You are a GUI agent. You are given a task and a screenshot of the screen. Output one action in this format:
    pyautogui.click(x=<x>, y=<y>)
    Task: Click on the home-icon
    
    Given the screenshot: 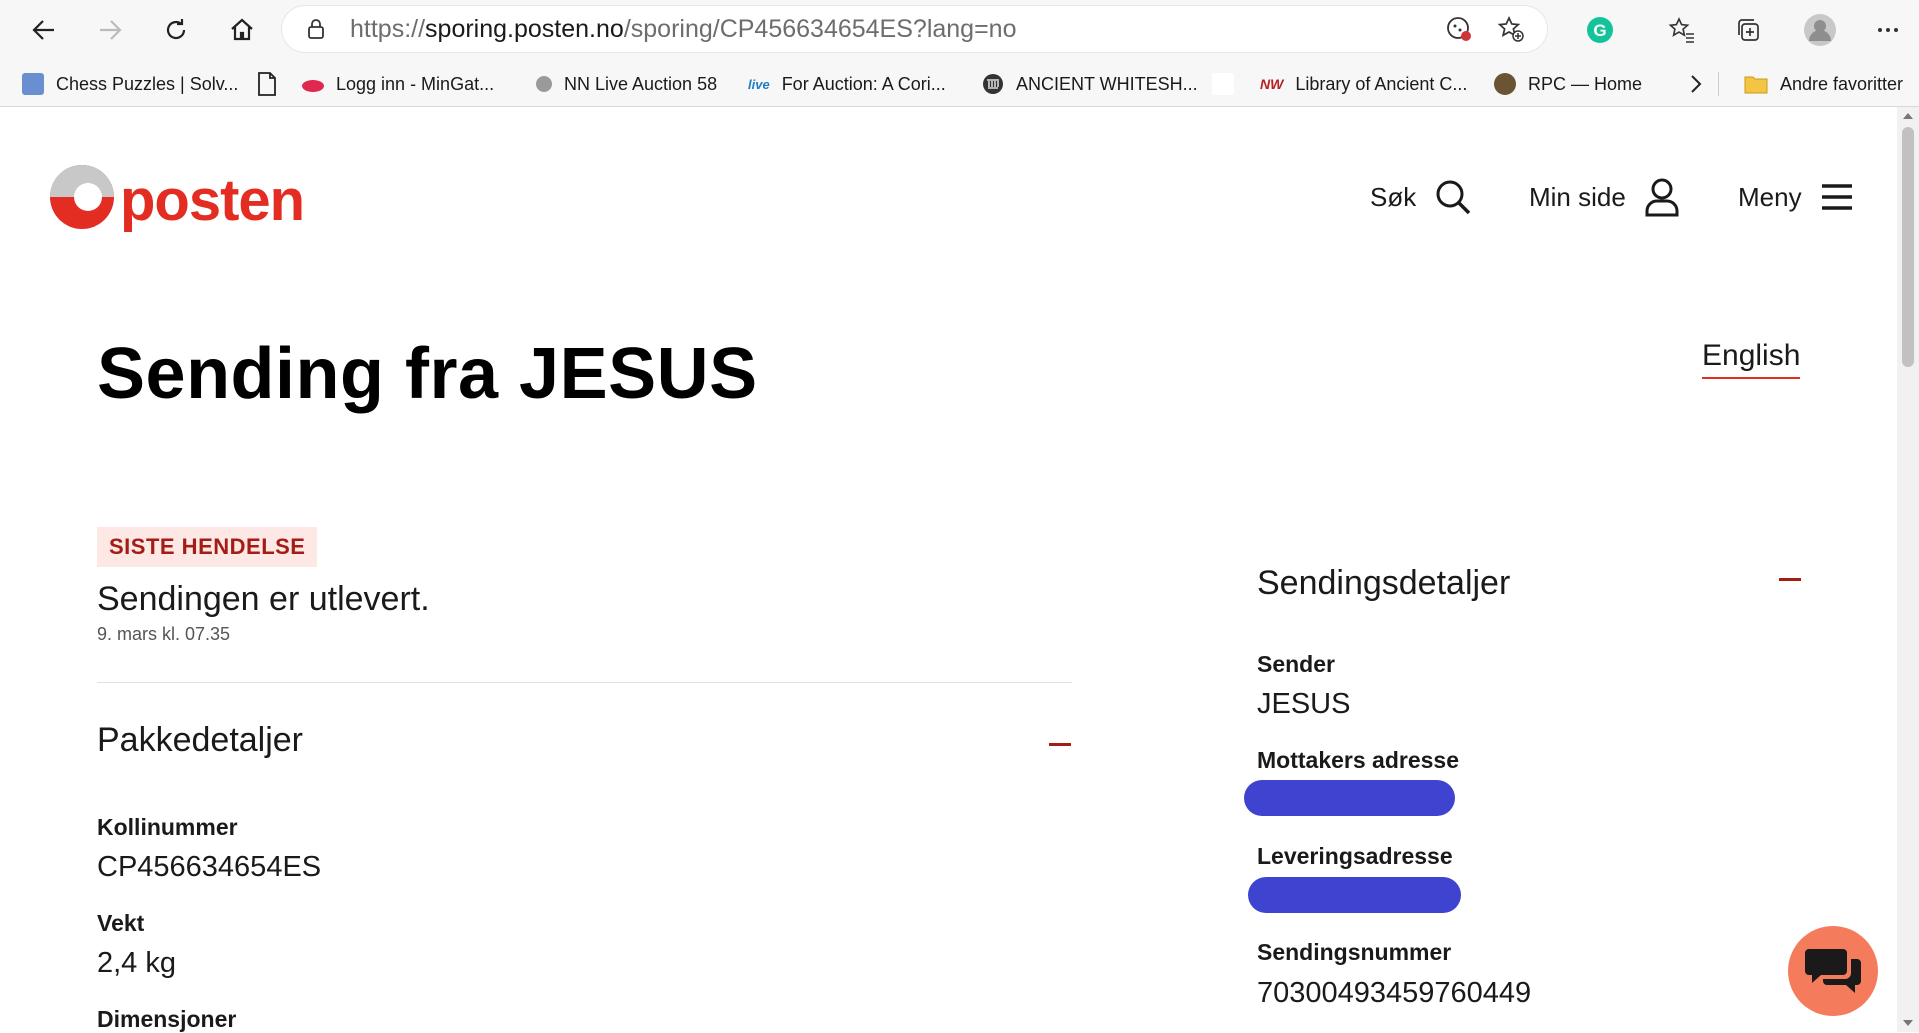 What is the action you would take?
    pyautogui.click(x=242, y=29)
    